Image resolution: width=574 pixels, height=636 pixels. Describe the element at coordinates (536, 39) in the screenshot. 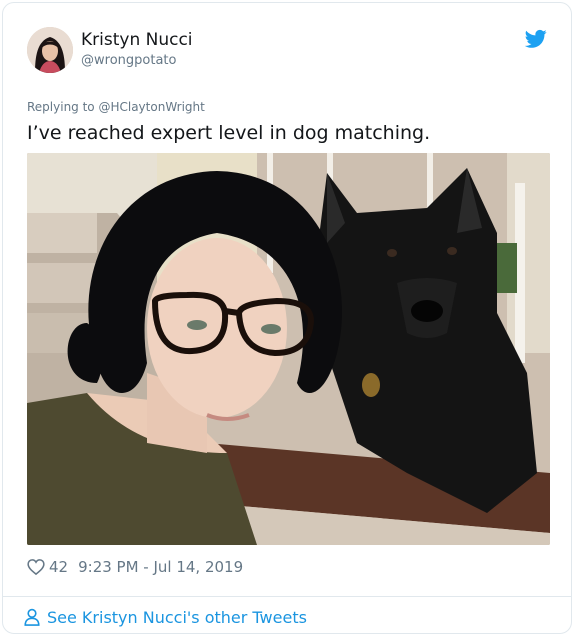

I see `twitter-bird-icon` at that location.